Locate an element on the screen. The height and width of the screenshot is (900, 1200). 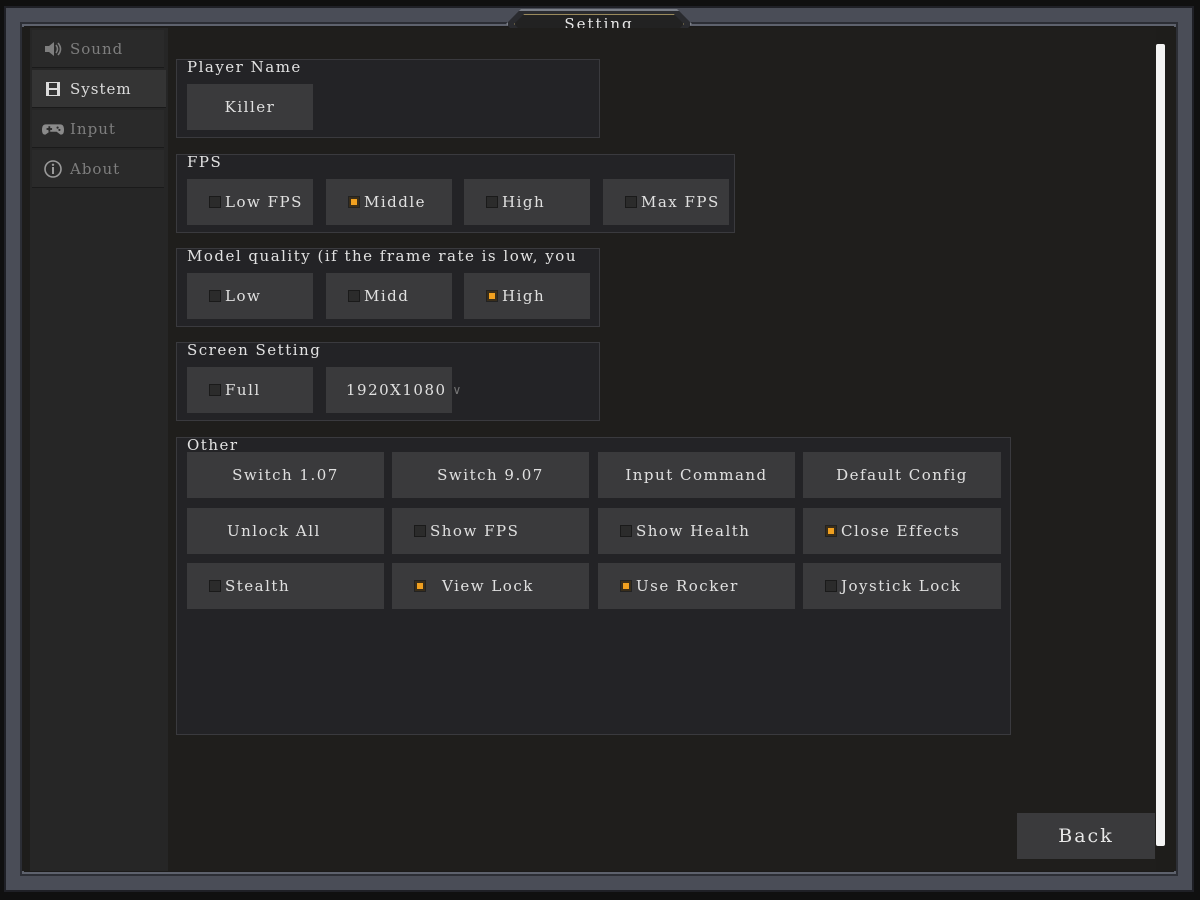
quality-high-option: High is located at coordinates (527, 296).